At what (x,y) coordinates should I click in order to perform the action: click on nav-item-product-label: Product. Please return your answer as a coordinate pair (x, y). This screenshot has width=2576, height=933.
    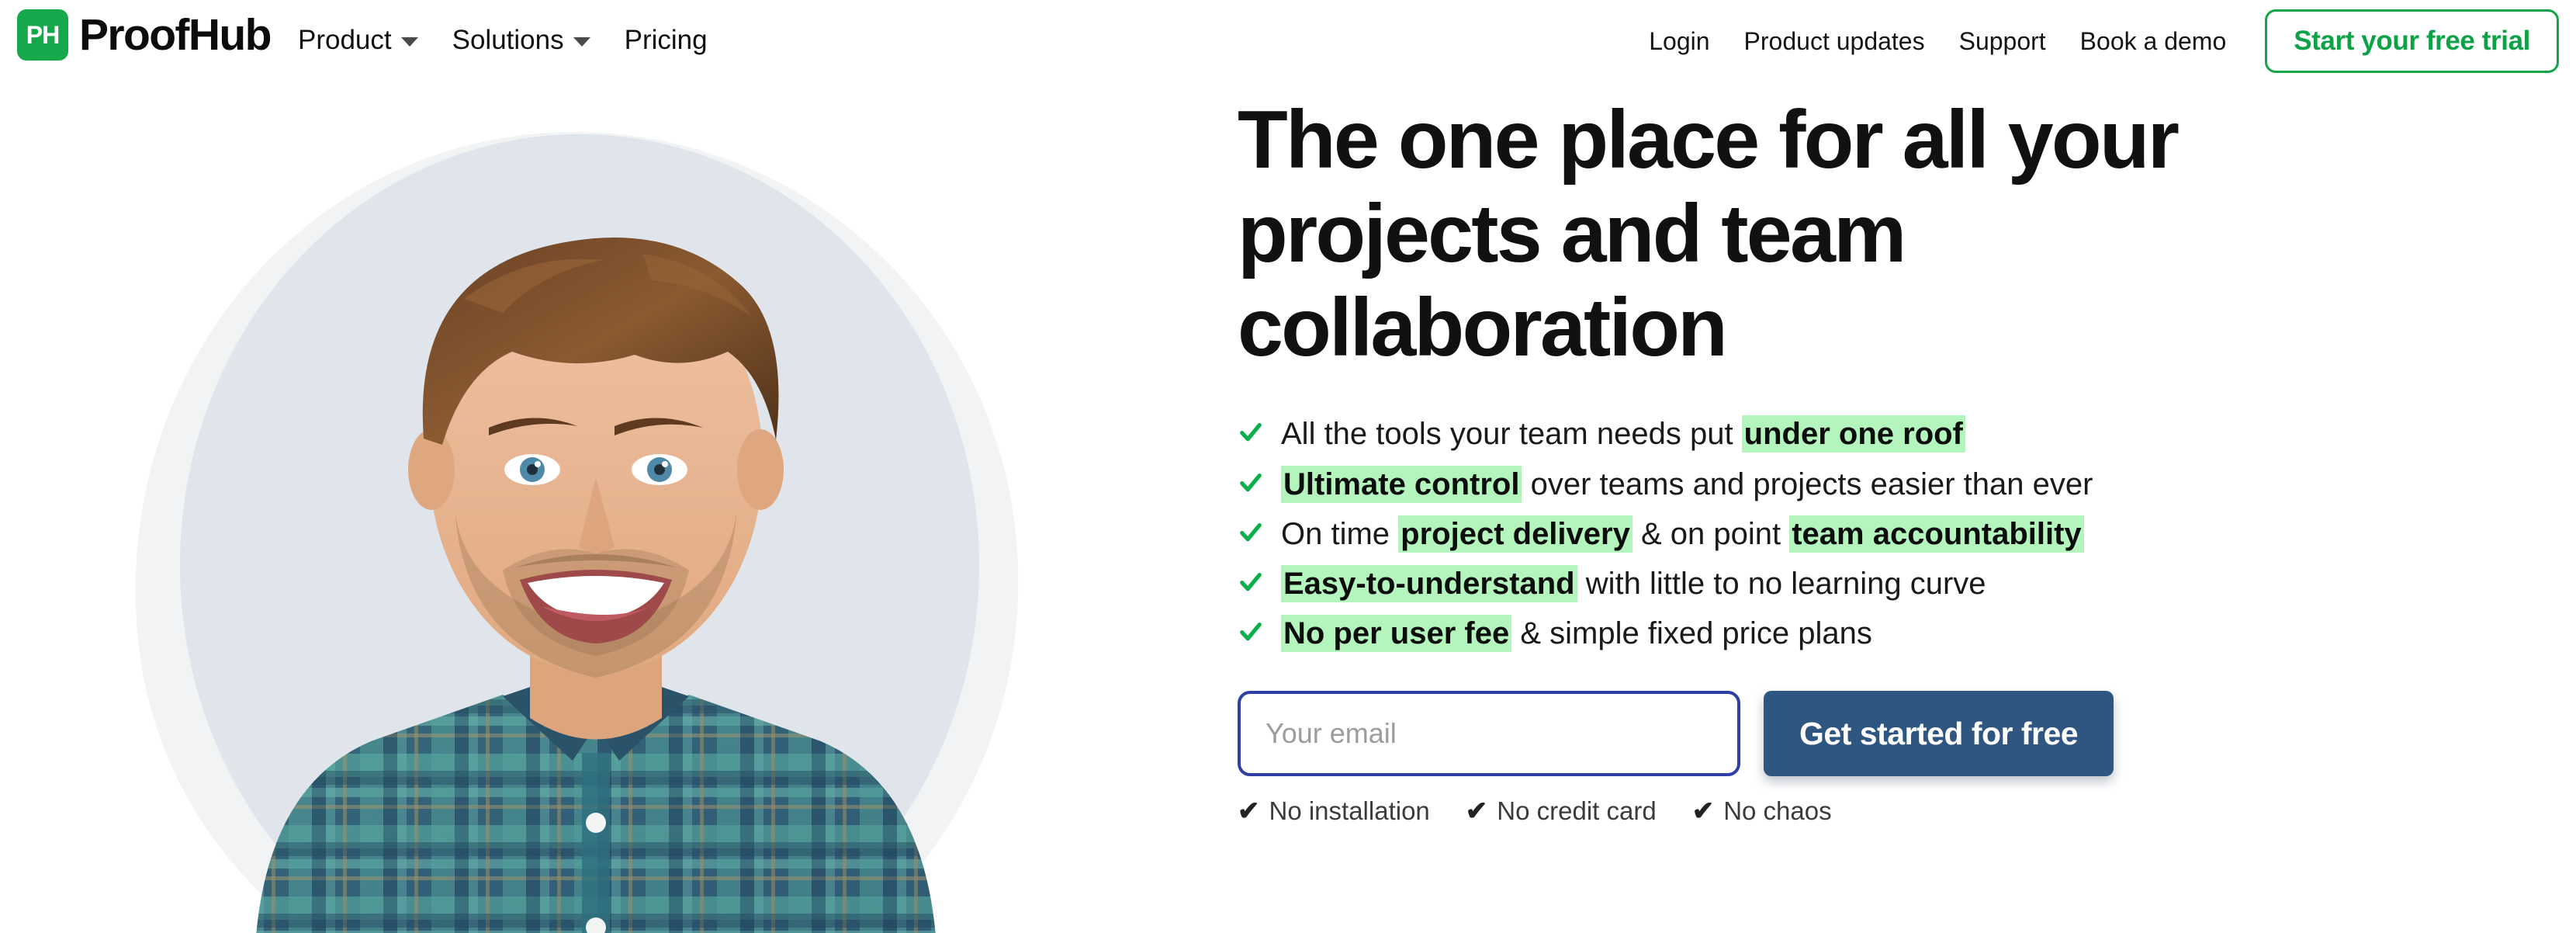
    Looking at the image, I should click on (345, 40).